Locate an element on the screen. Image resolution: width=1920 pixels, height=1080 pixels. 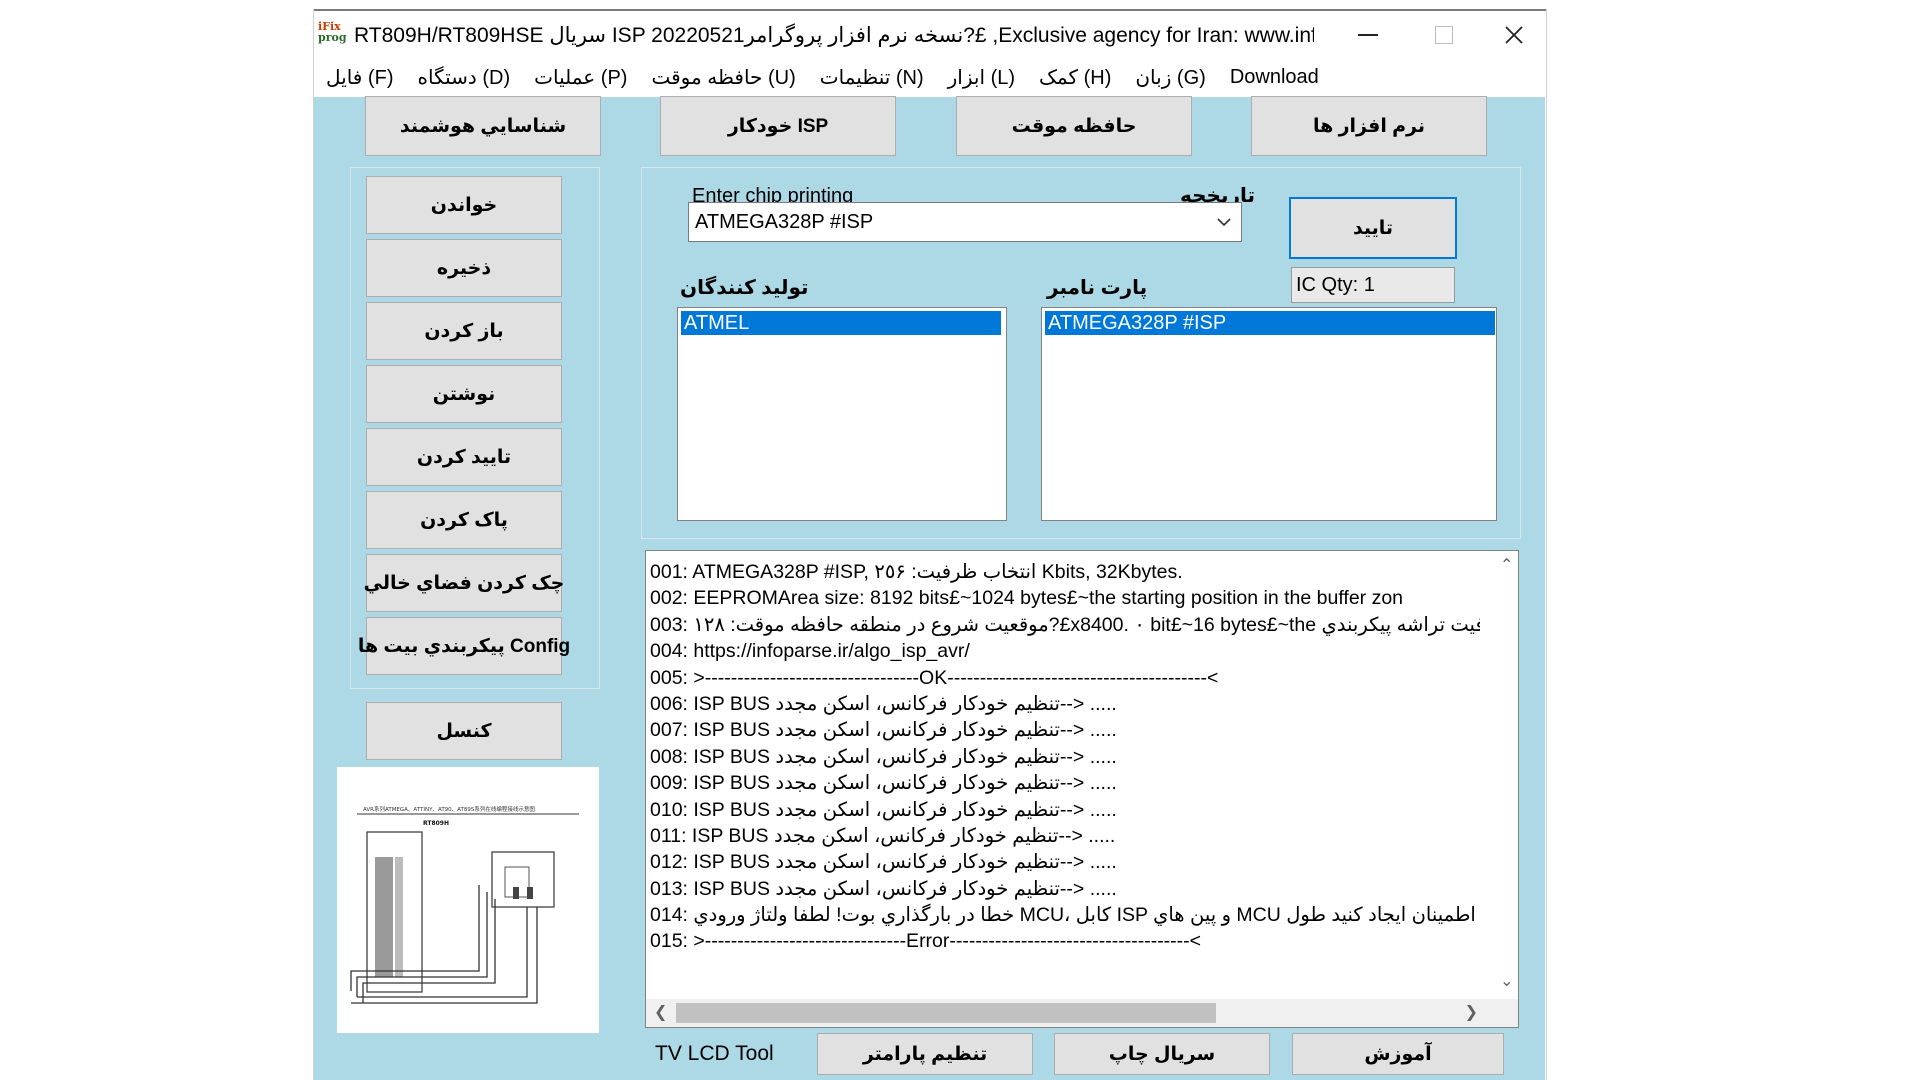
chip-combo-value: ATMEGA328P #ISP is located at coordinates (784, 222).